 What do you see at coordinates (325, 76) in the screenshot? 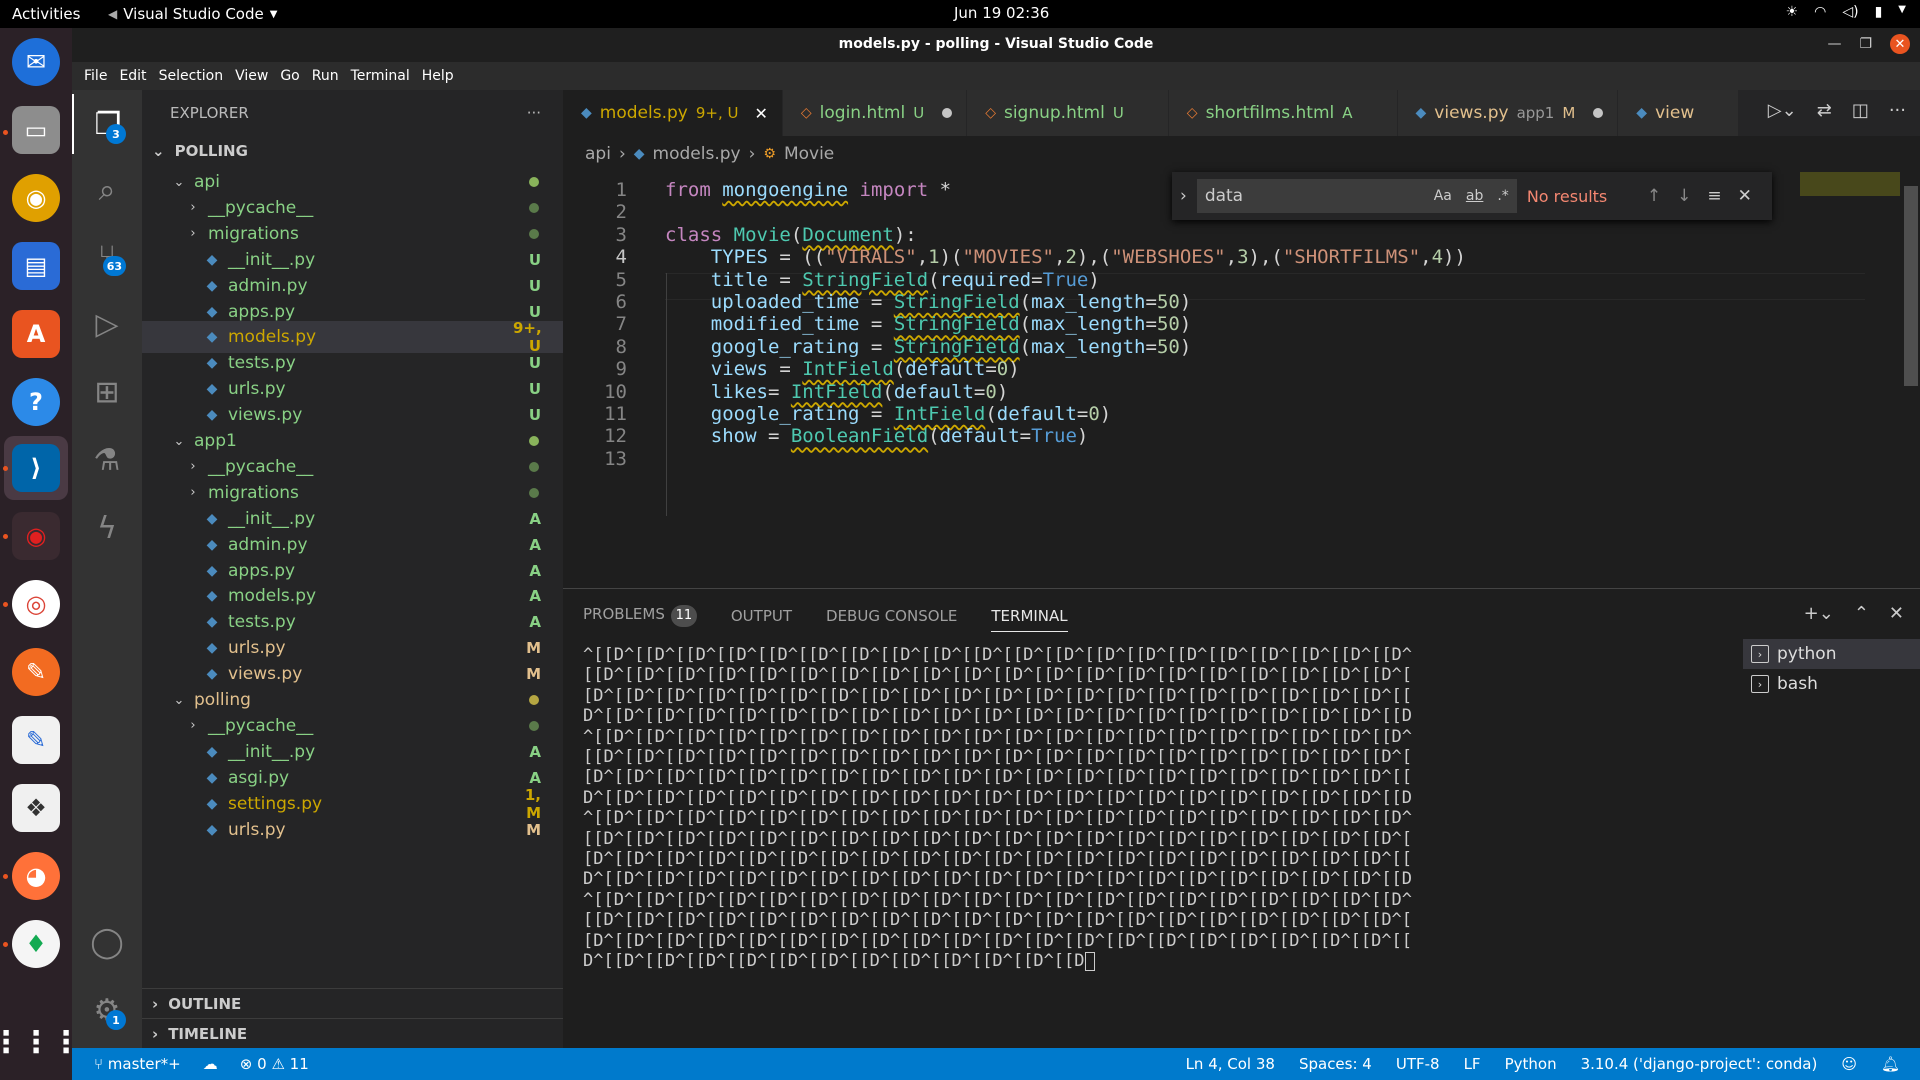
I see `menu-run: Run` at bounding box center [325, 76].